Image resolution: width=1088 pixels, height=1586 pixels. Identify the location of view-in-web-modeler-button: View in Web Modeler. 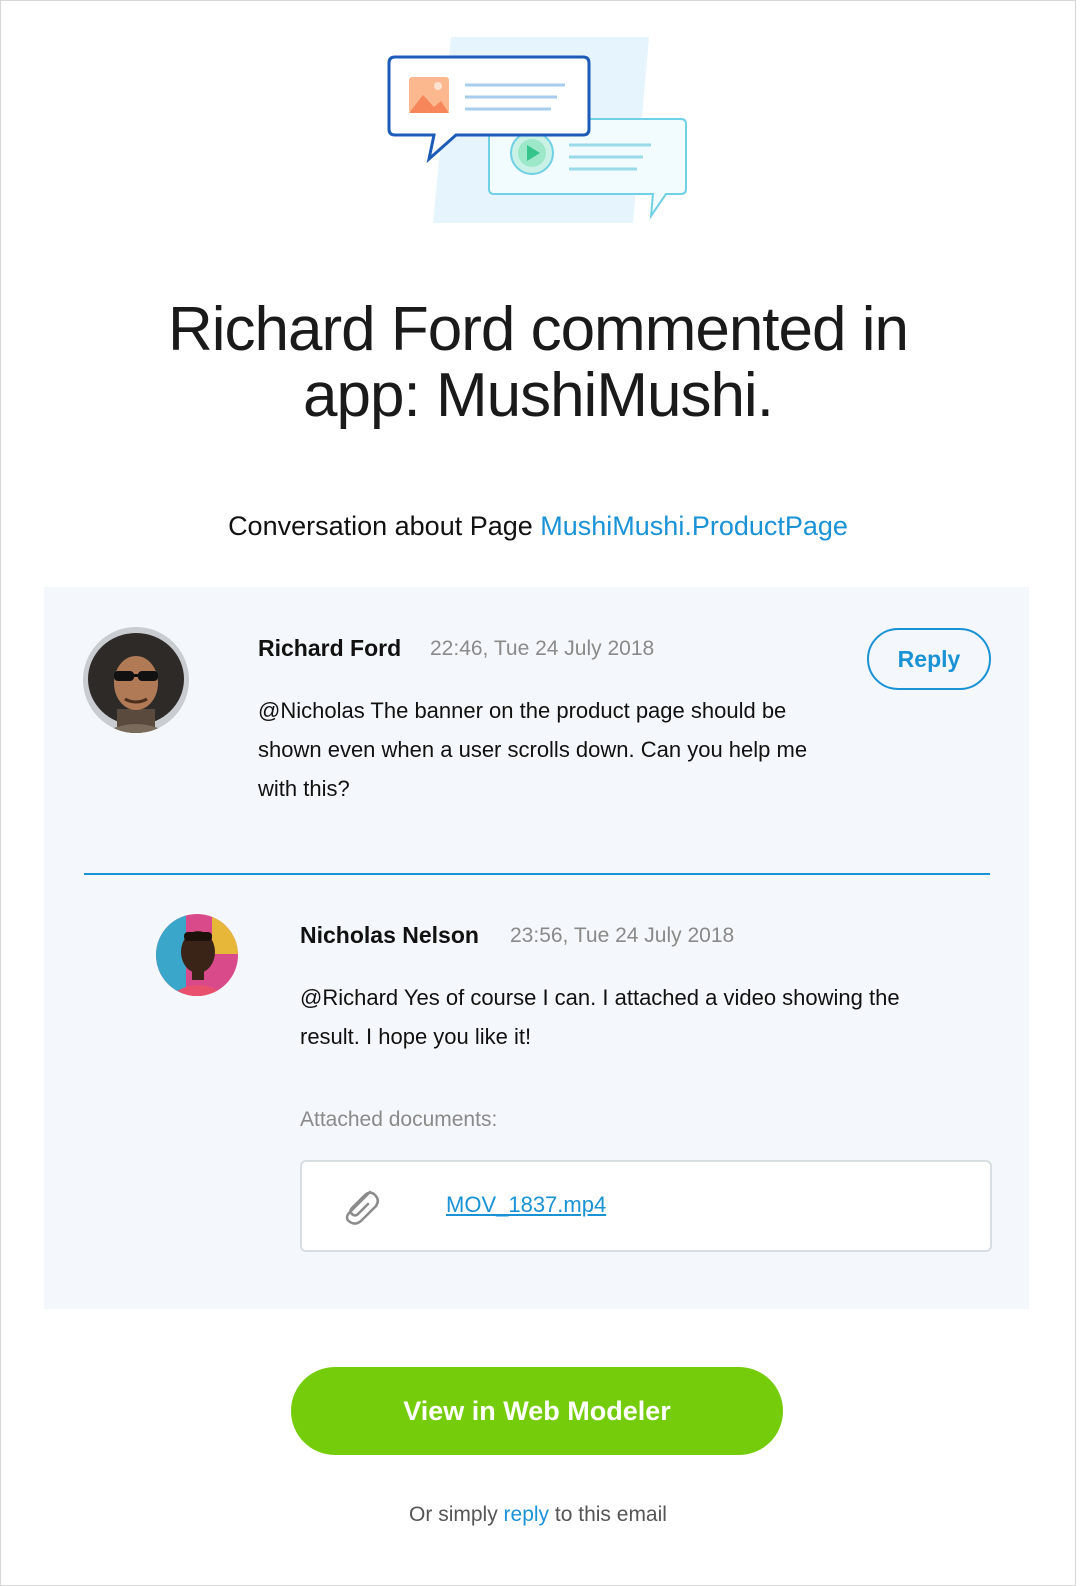
(537, 1411).